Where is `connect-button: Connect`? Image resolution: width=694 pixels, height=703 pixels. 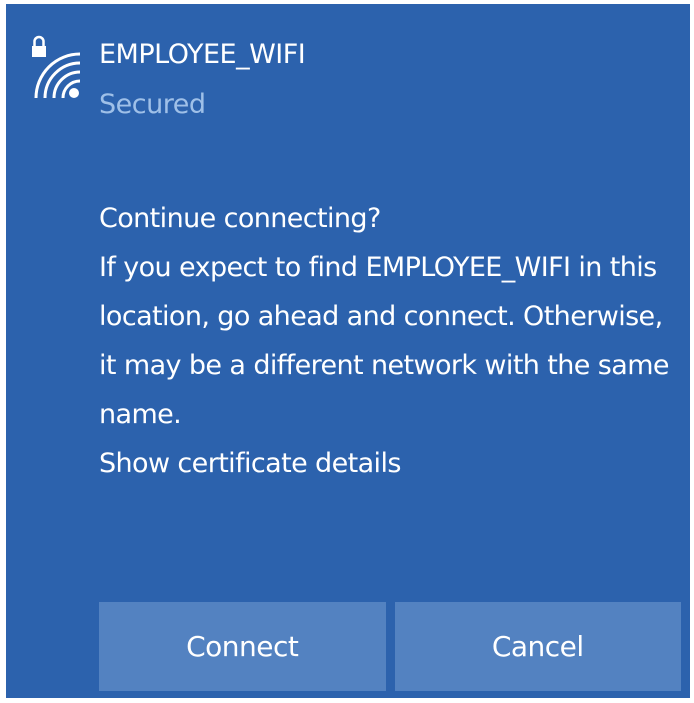
connect-button: Connect is located at coordinates (242, 646).